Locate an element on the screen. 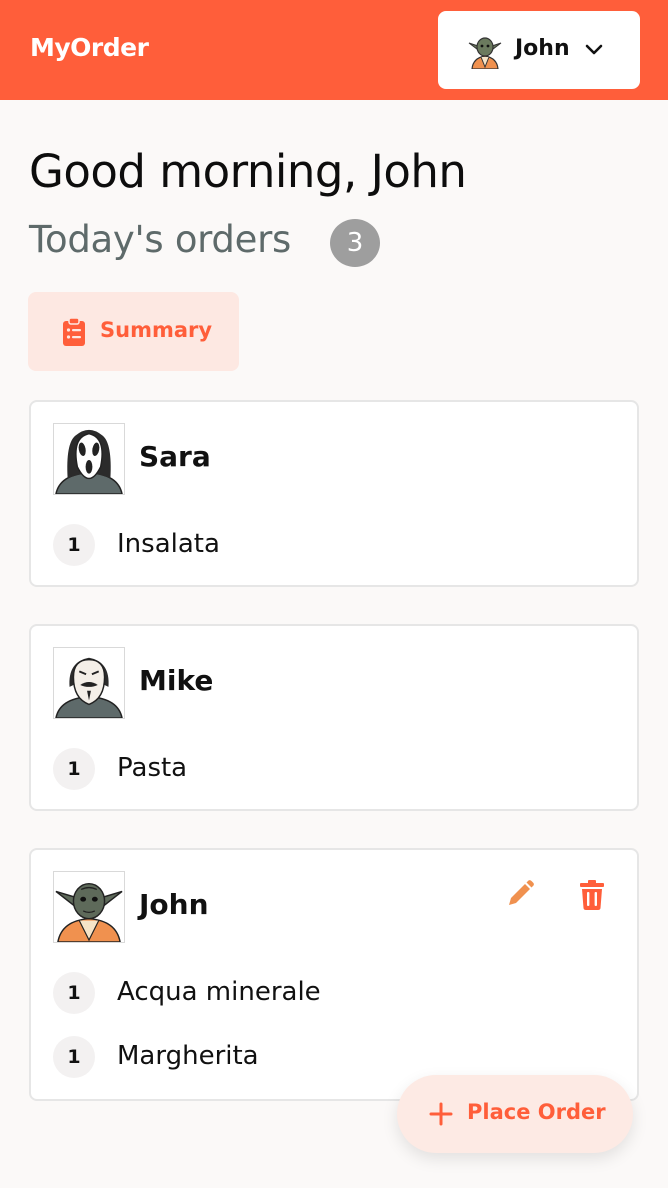 This screenshot has width=668, height=1188. place-order-label: Place Order is located at coordinates (536, 1112).